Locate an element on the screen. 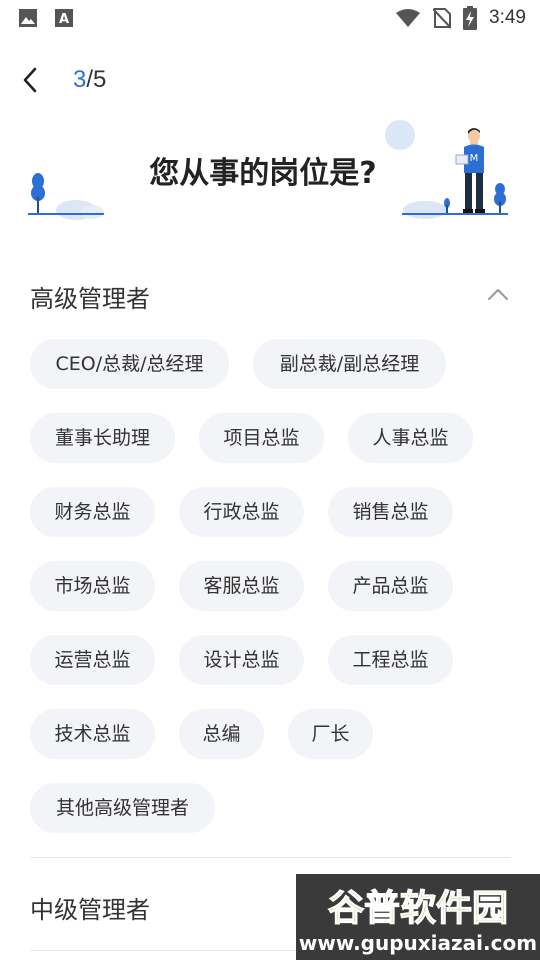  position-chip: CEO/总裁/总经理 is located at coordinates (129, 364).